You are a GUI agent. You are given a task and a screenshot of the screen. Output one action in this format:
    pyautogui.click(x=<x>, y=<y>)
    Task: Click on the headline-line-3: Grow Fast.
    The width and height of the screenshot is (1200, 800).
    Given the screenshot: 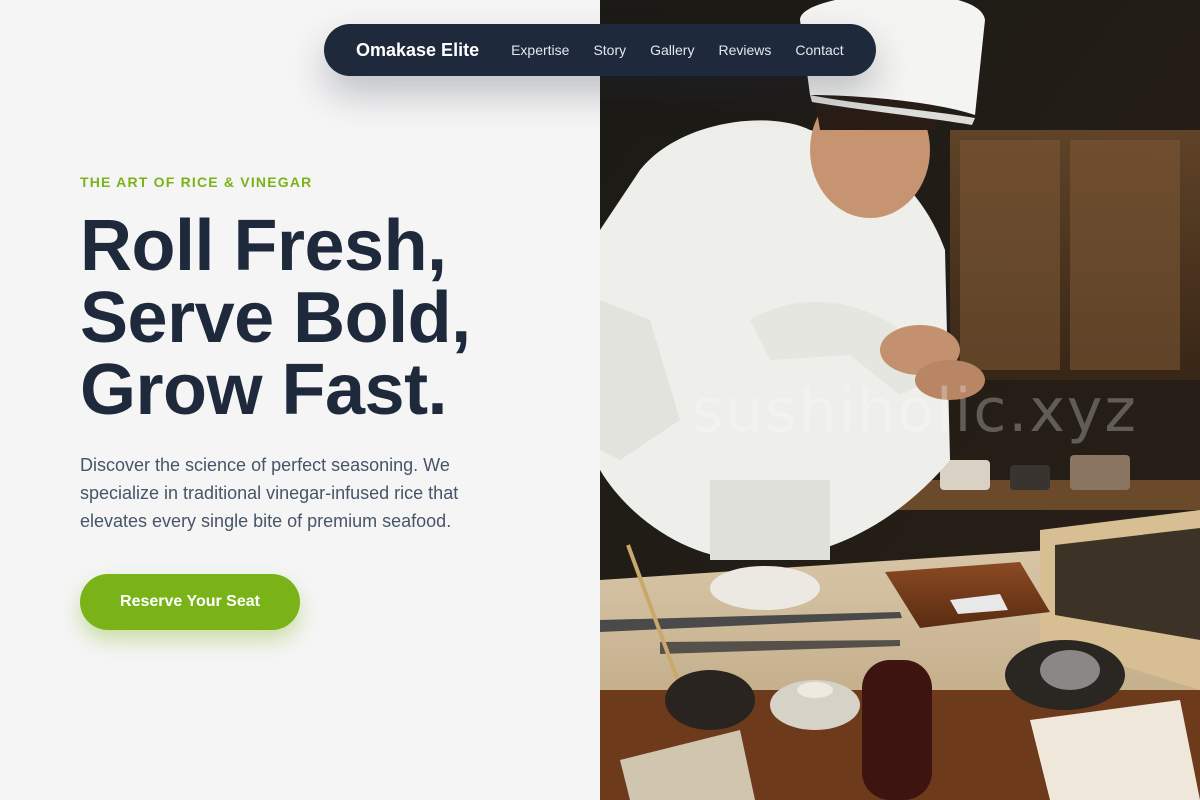 What is the action you would take?
    pyautogui.click(x=264, y=390)
    